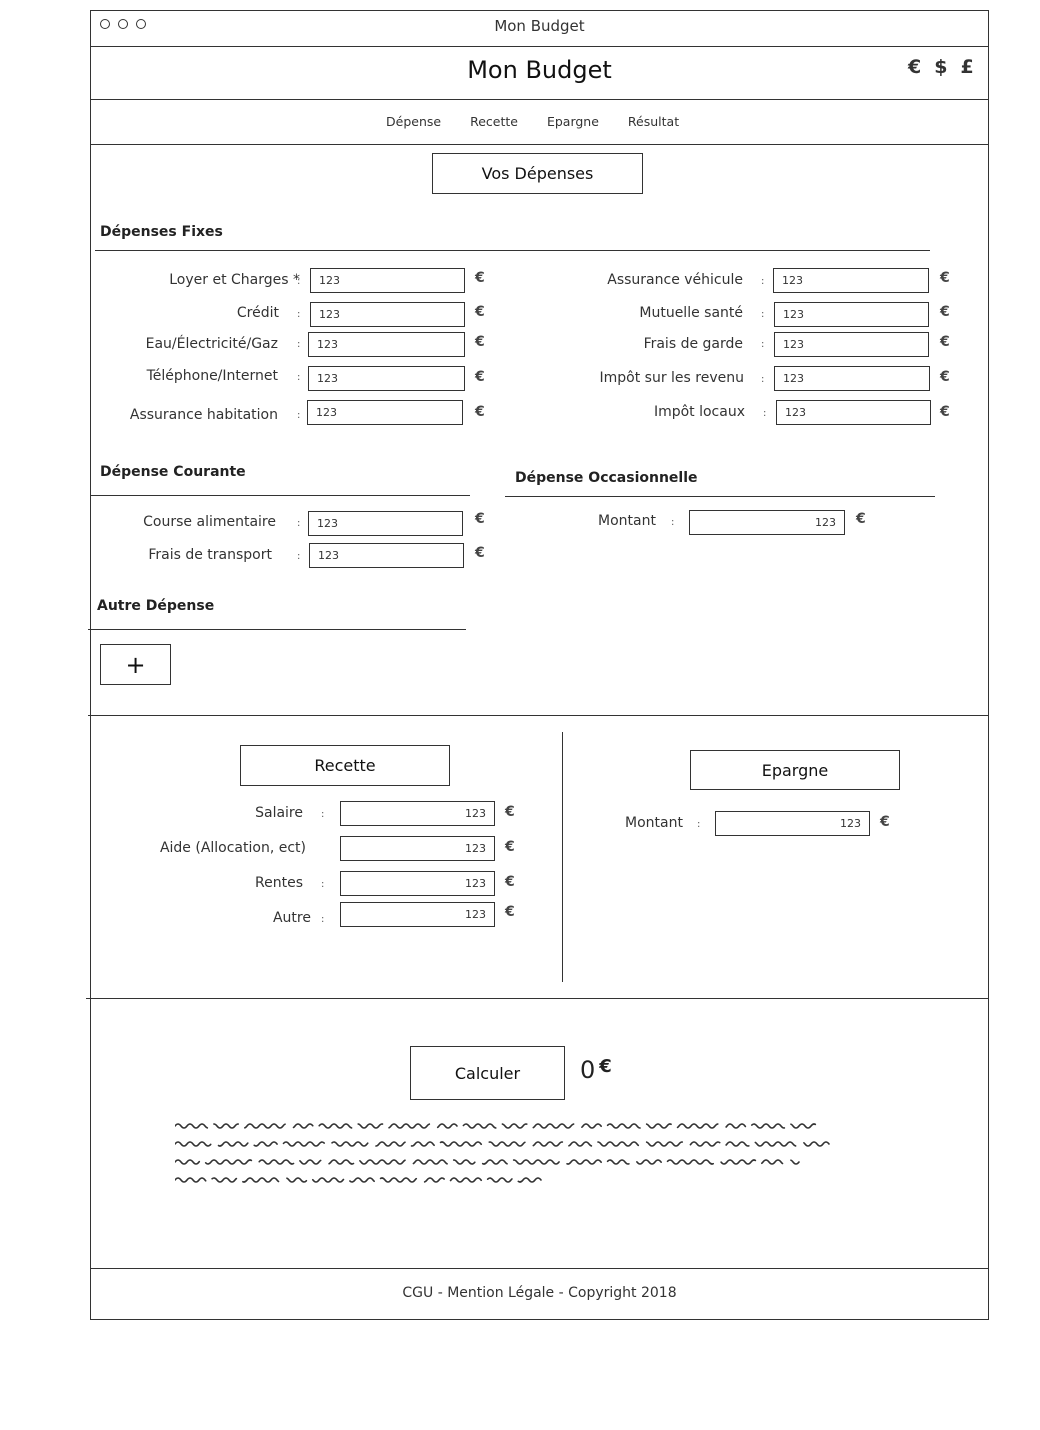 This screenshot has width=1040, height=1430. Describe the element at coordinates (210, 555) in the screenshot. I see `frais-transport-label: Frais de transport` at that location.